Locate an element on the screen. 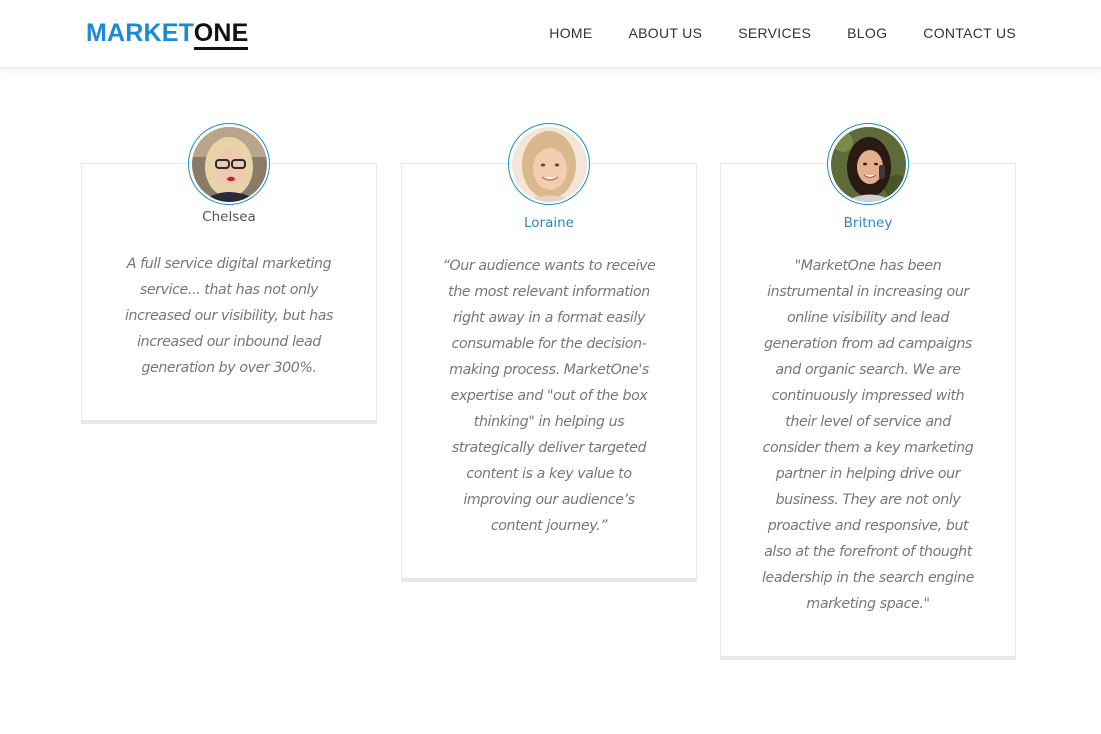  nav-about-us: ABOUT US is located at coordinates (666, 33).